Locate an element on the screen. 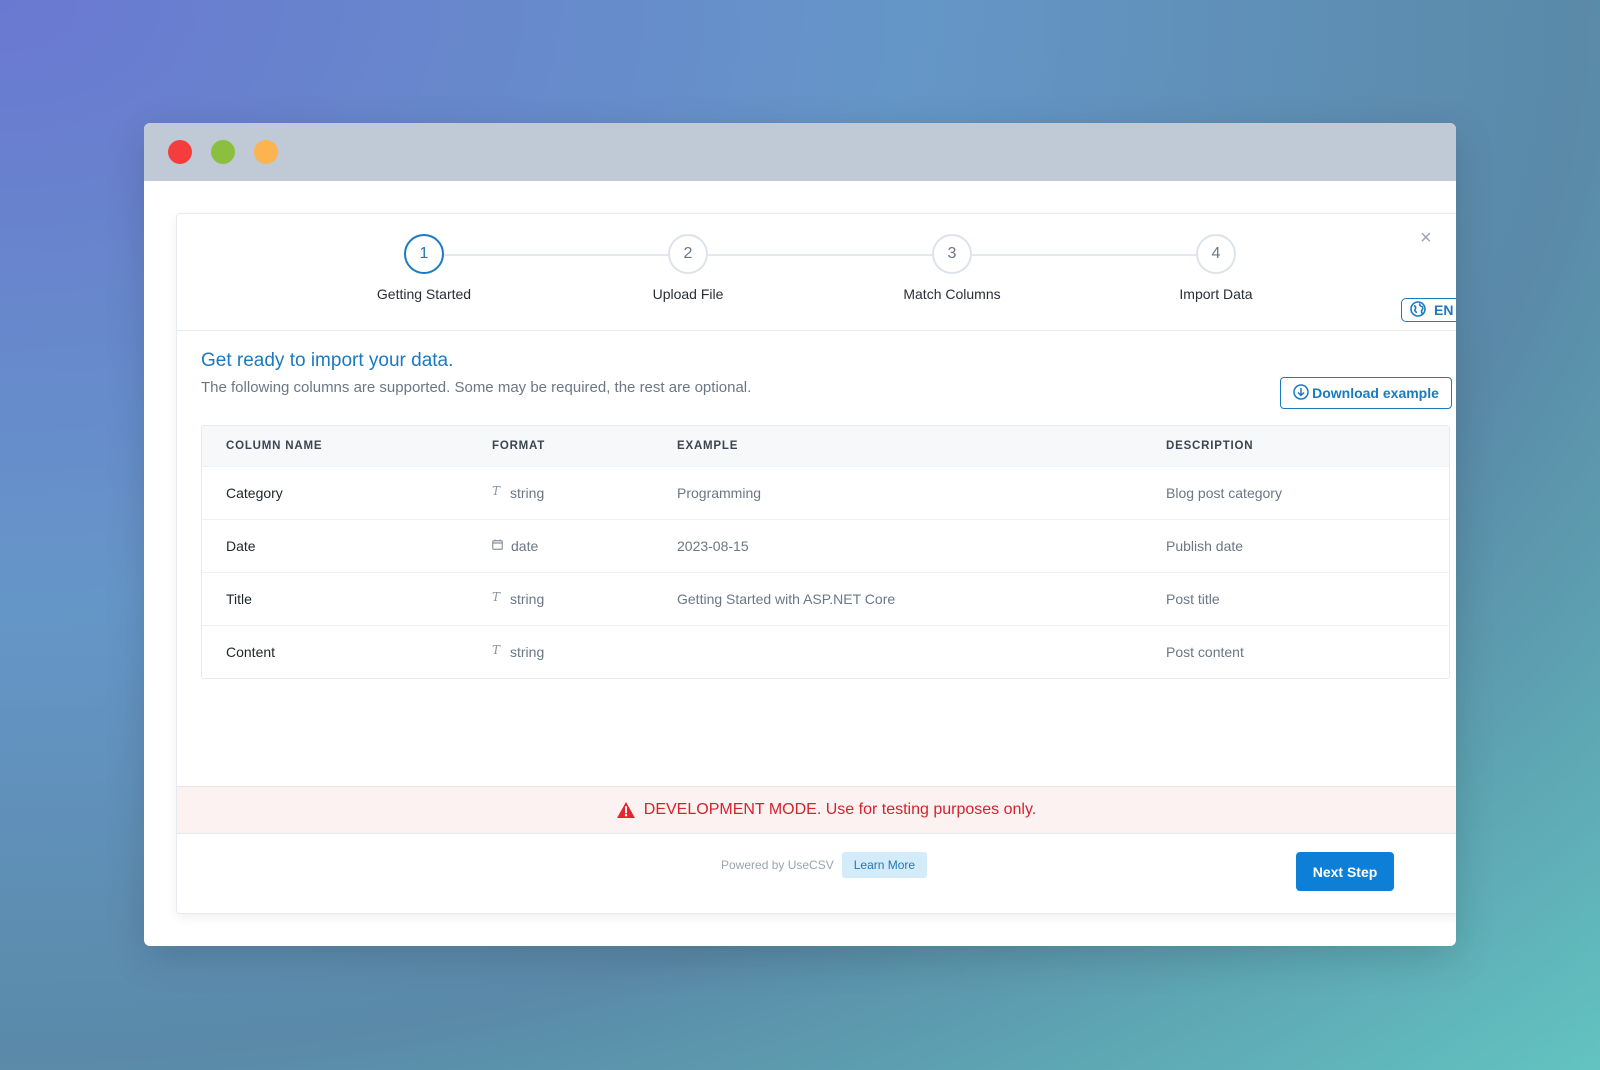 Image resolution: width=1600 pixels, height=1070 pixels. step-label: Match Columns is located at coordinates (952, 294).